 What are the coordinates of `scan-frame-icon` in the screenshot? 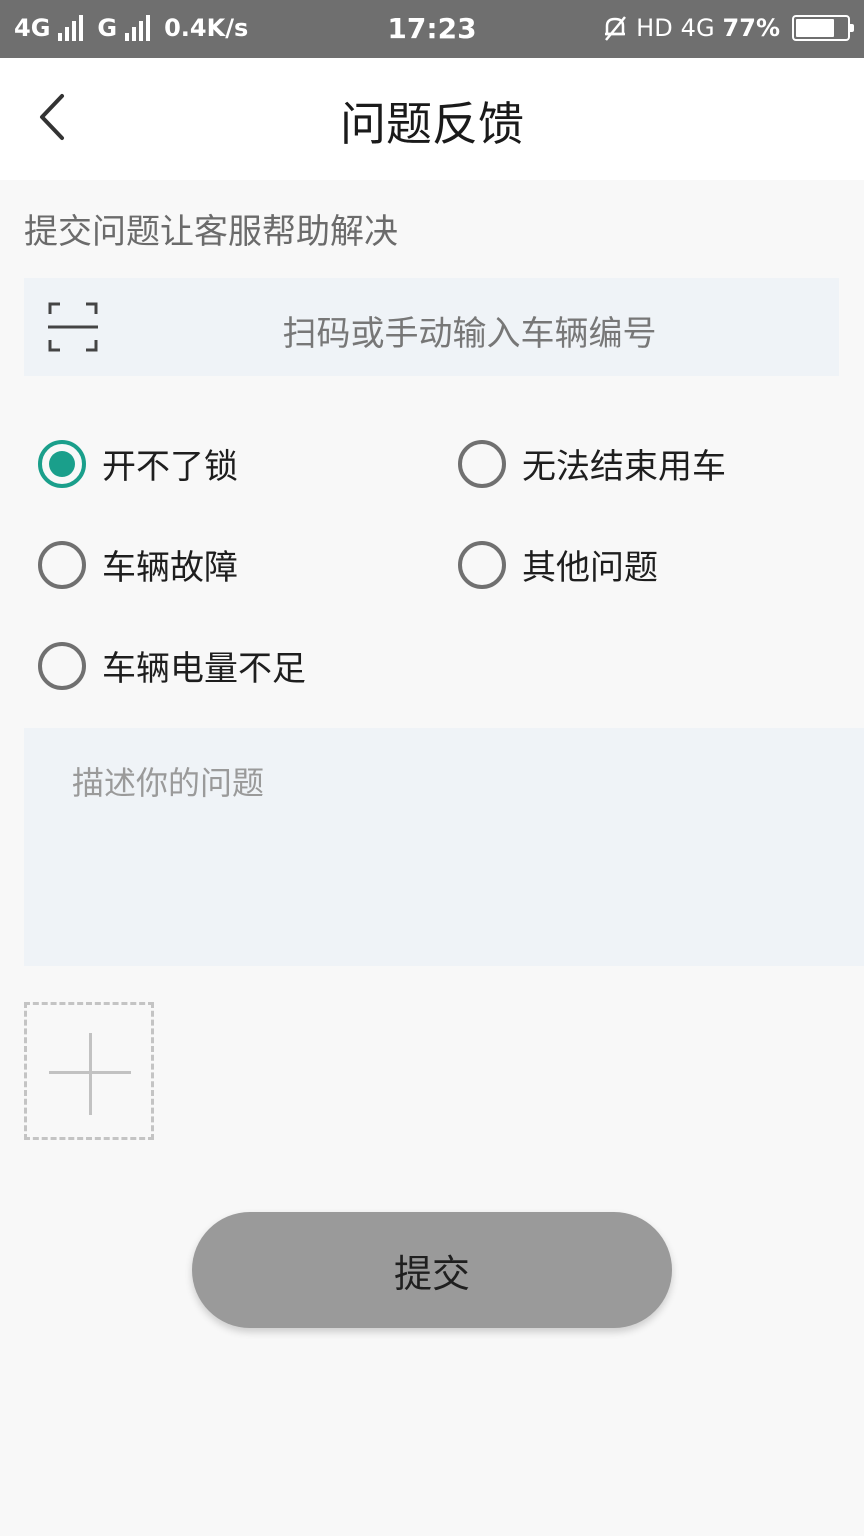 It's located at (73, 327).